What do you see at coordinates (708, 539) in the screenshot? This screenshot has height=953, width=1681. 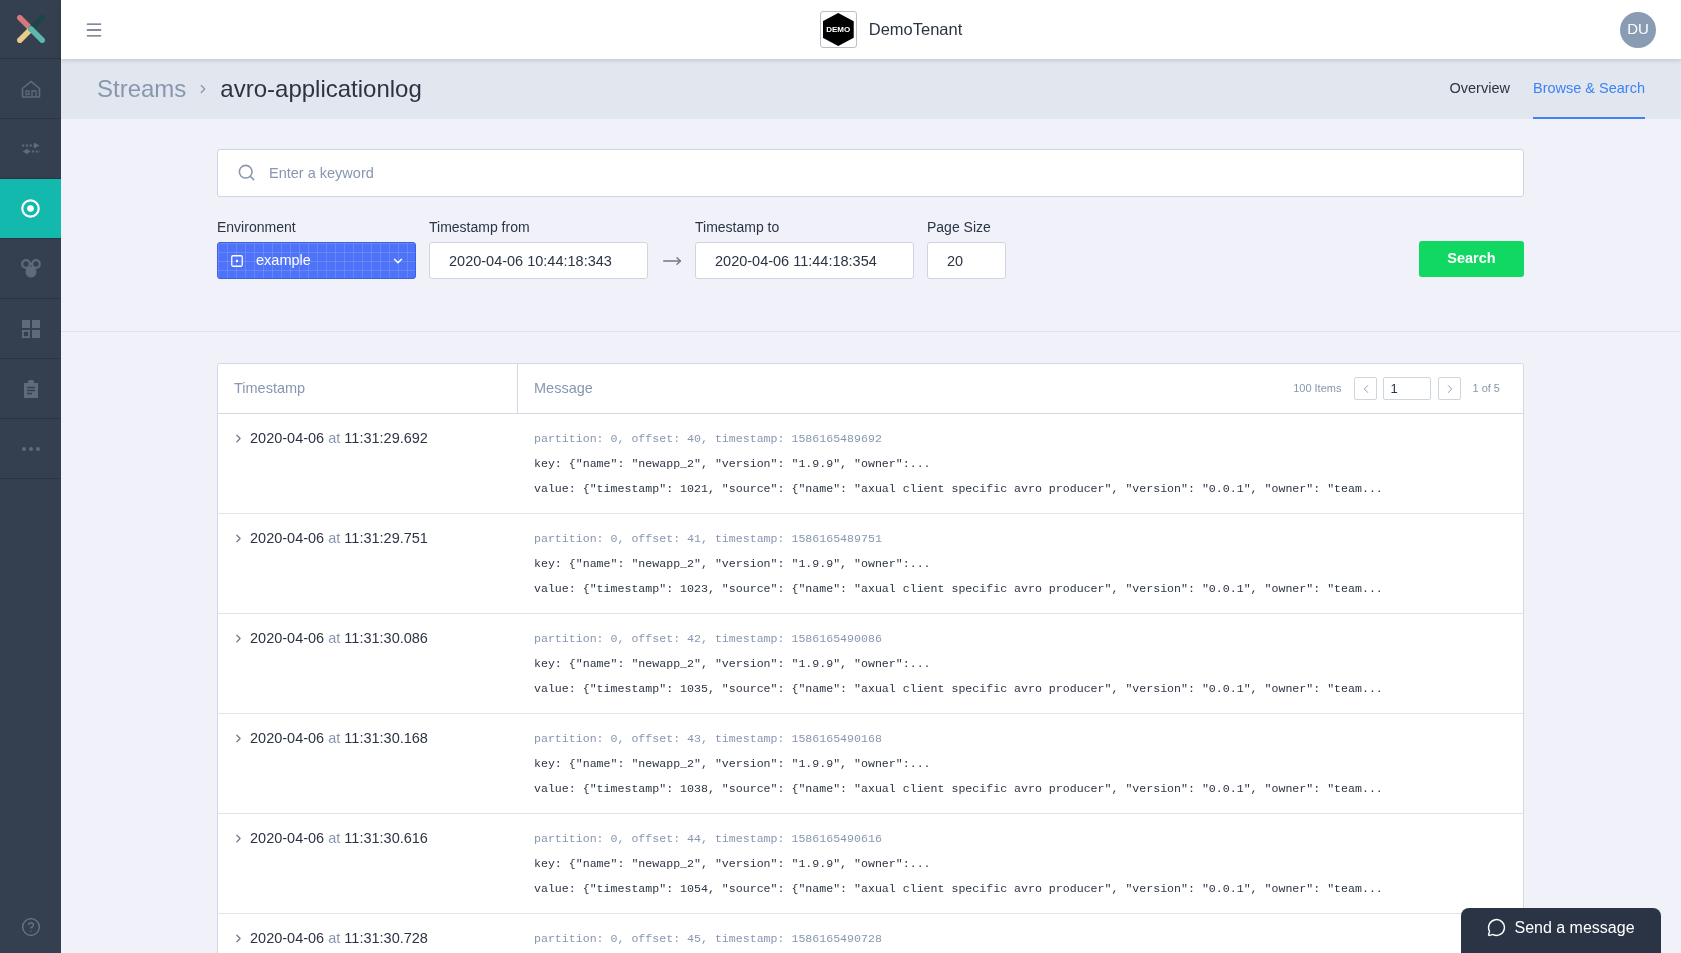 I see `message-meta: partition: 0, offset: 41, timestamp: 1586165489751` at bounding box center [708, 539].